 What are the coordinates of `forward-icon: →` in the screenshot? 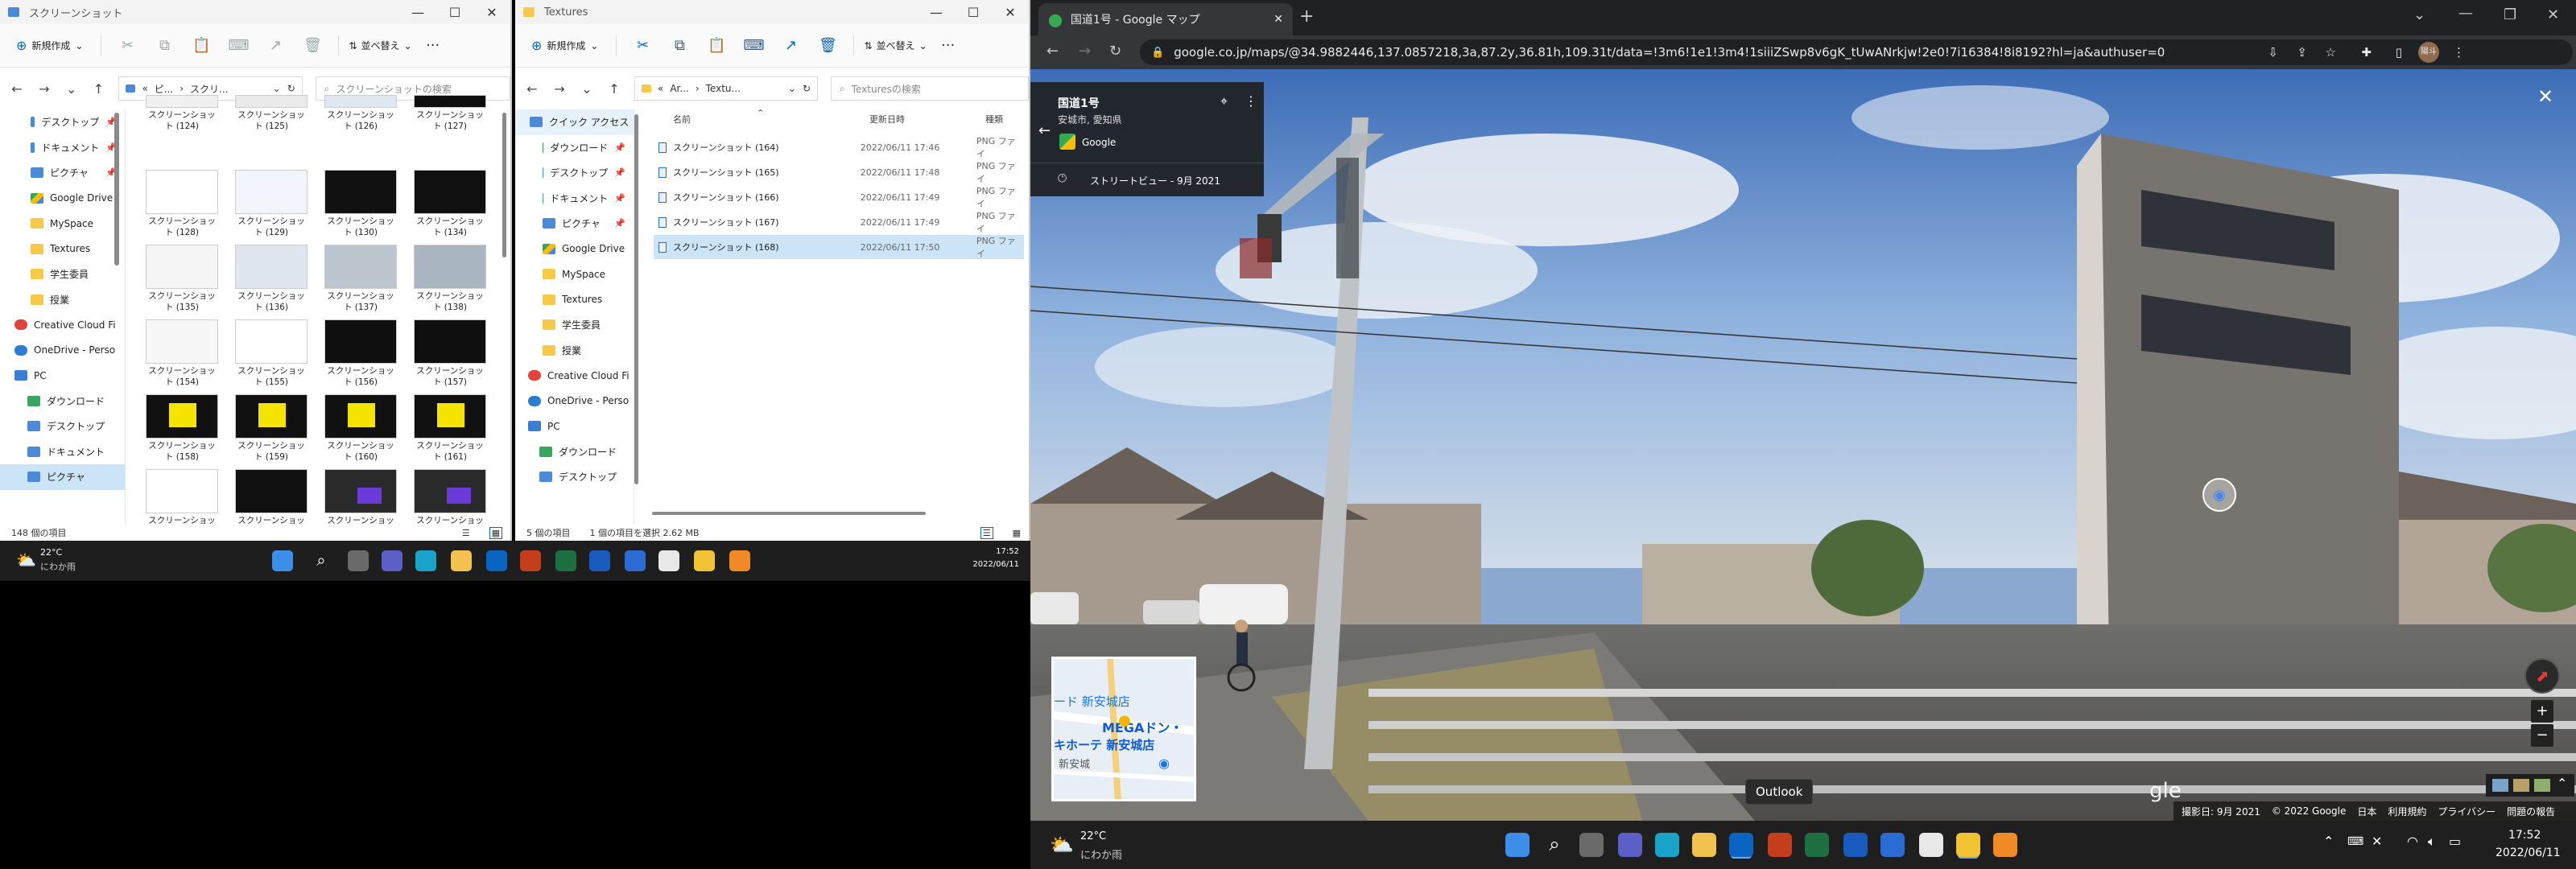 It's located at (44, 89).